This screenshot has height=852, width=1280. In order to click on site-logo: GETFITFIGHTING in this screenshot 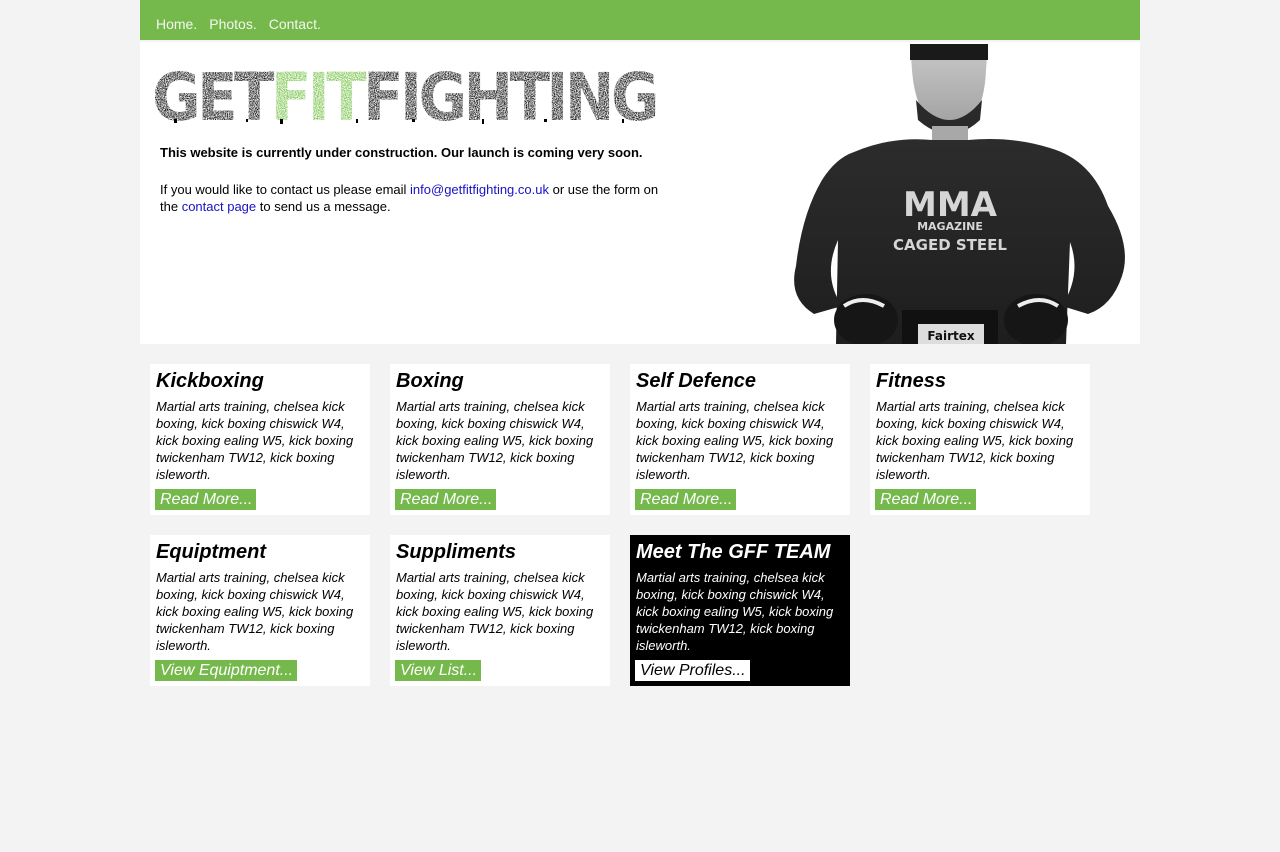, I will do `click(404, 94)`.